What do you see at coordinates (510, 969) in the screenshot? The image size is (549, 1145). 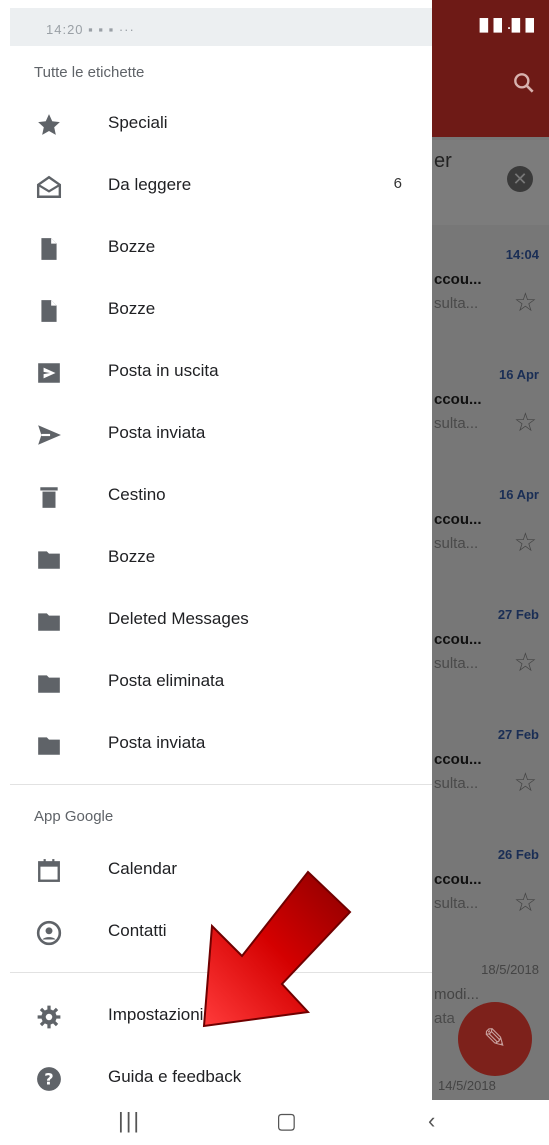 I see `mail-date: 18/5/2018` at bounding box center [510, 969].